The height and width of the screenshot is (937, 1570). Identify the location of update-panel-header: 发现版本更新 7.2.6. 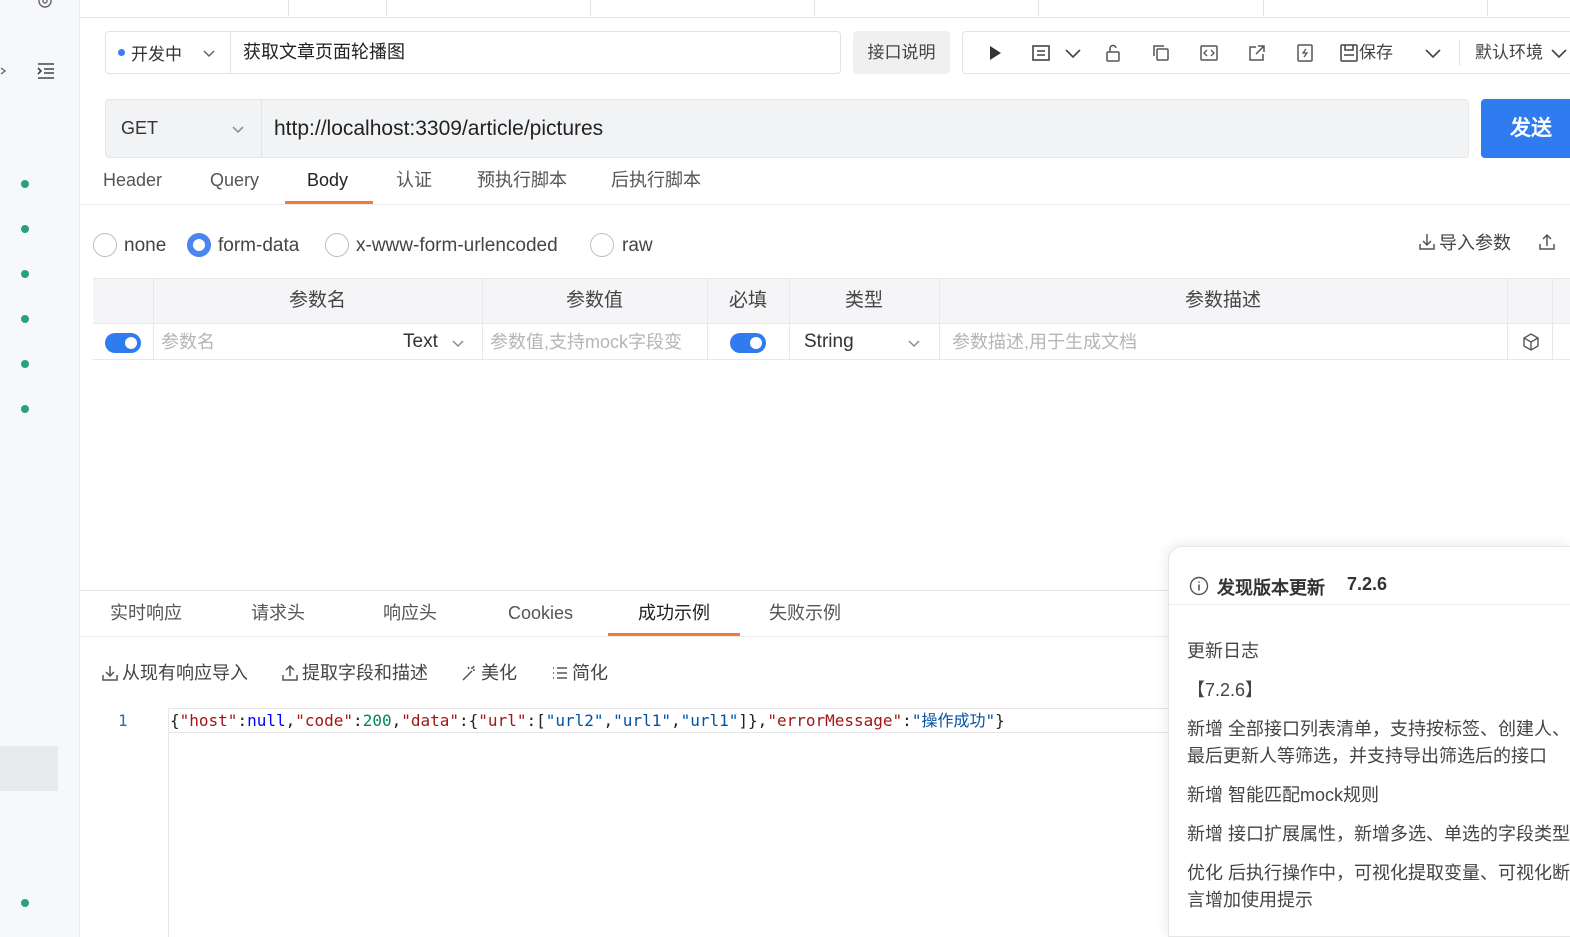
(1369, 576).